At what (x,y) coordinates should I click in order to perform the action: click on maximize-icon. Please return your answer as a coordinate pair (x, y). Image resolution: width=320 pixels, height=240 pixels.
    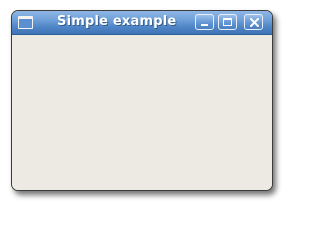
    Looking at the image, I should click on (227, 22).